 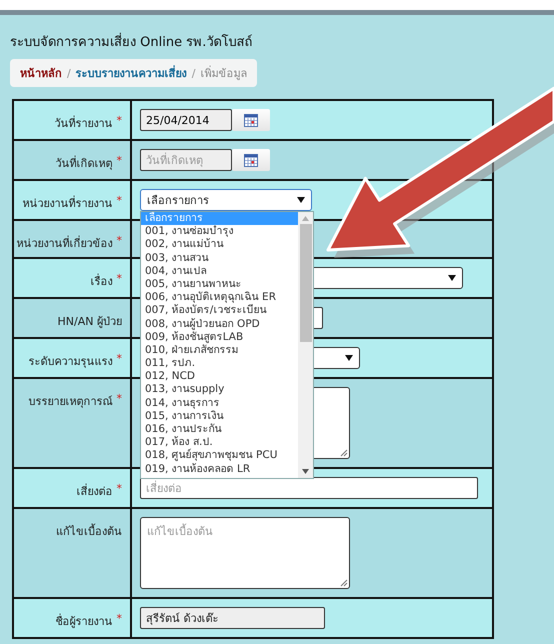 What do you see at coordinates (70, 402) in the screenshot?
I see `field-label: บรรยายเหตุการณ์` at bounding box center [70, 402].